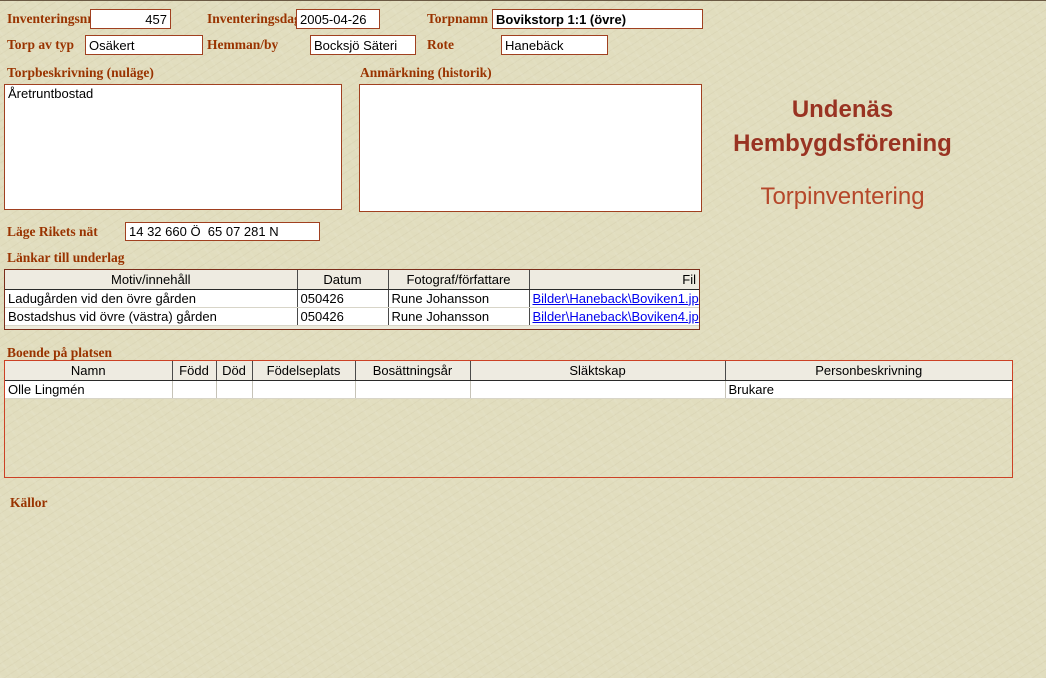  Describe the element at coordinates (868, 389) in the screenshot. I see `resident-personbeskrivning-cell: Brukare` at that location.